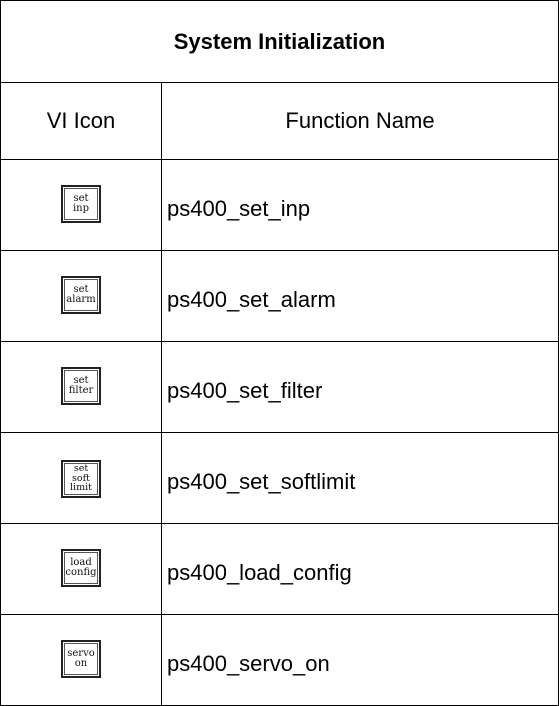 The width and height of the screenshot is (559, 706). I want to click on title-row: System Initialization, so click(279, 41).